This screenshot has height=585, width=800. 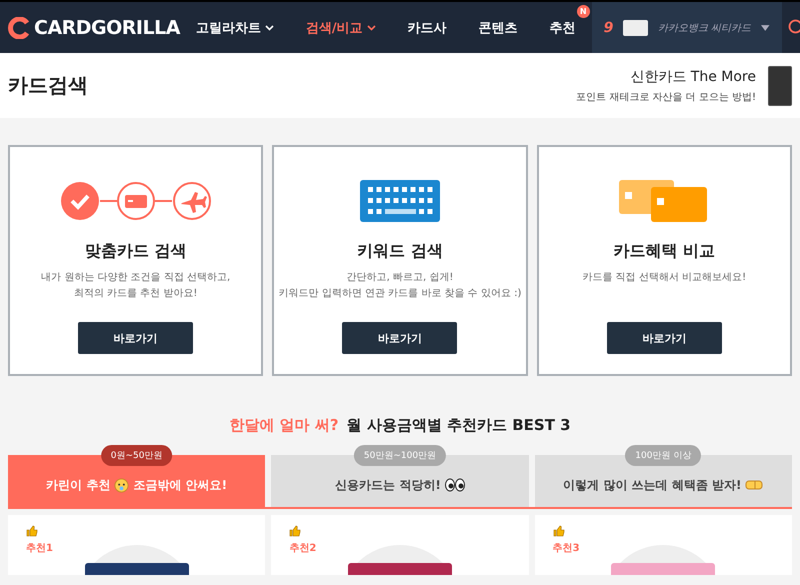 I want to click on tab-label: 이렇게 많이 쓰는데 혜택좀 받자!, so click(x=652, y=485).